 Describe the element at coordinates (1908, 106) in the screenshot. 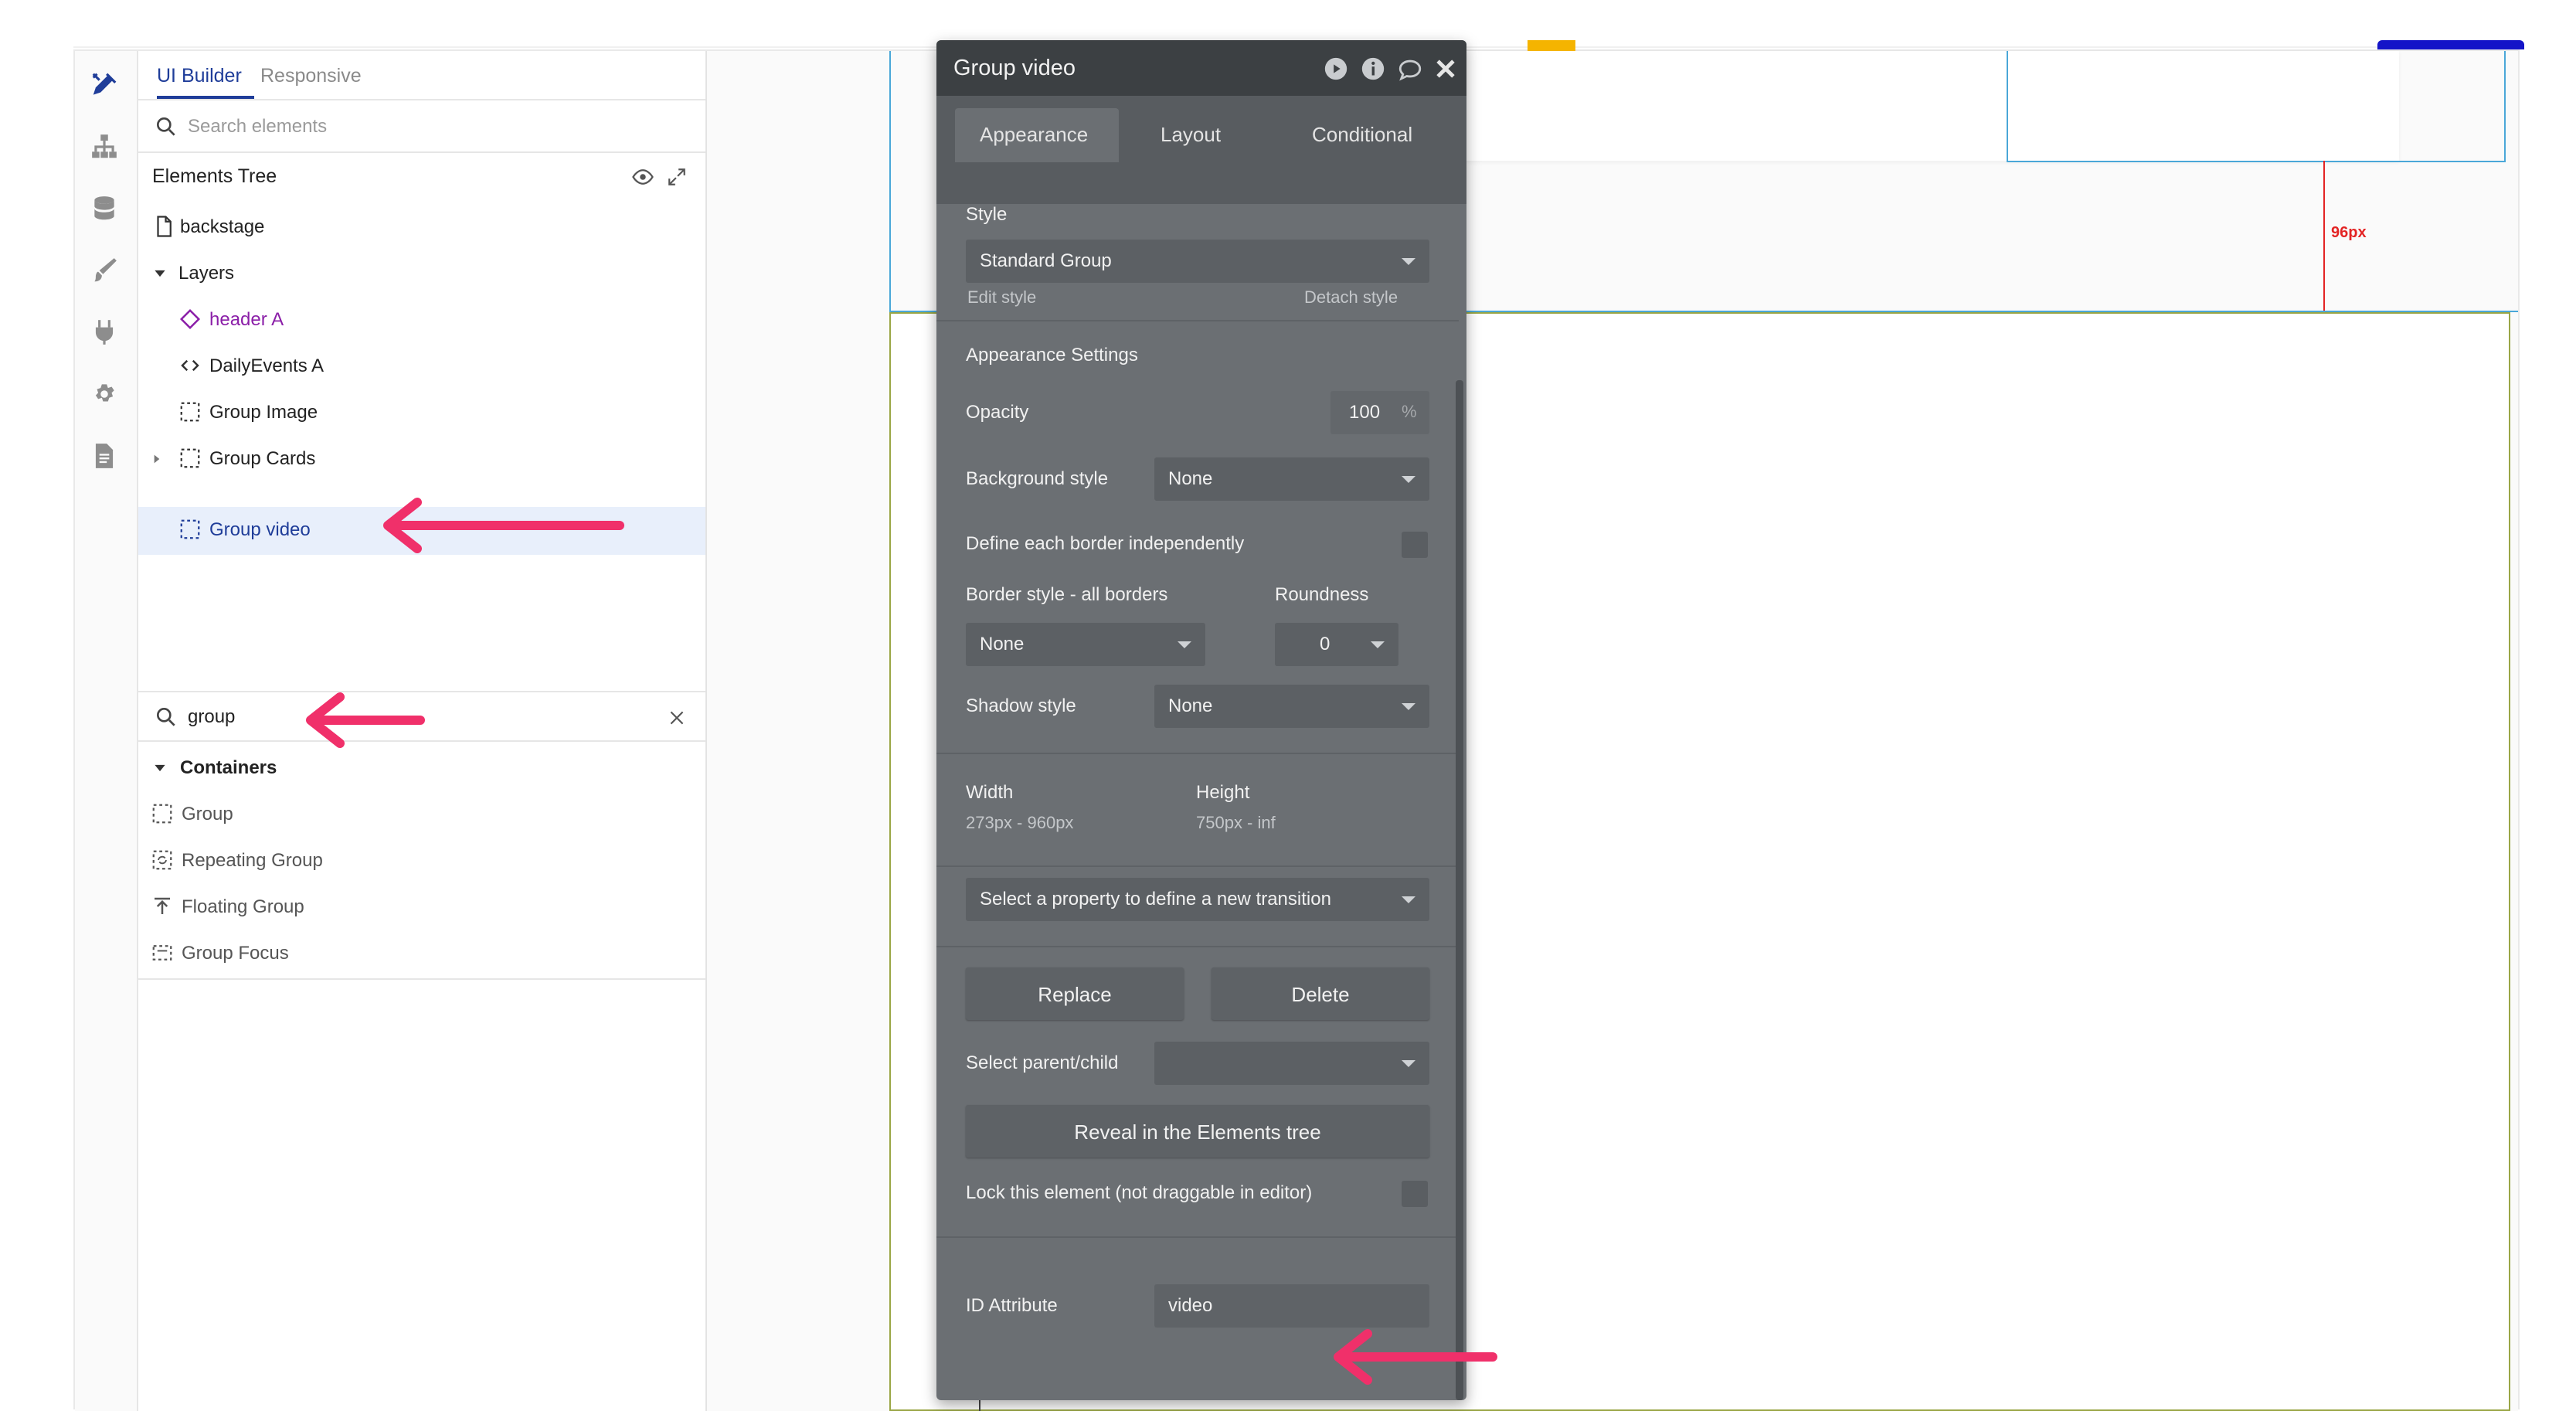

I see `header-element` at that location.